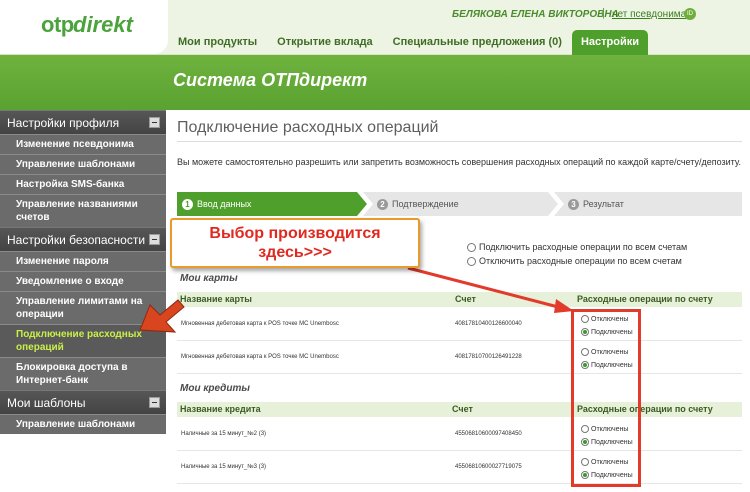 The height and width of the screenshot is (492, 750). Describe the element at coordinates (488, 467) in the screenshot. I see `account-number: 45506810600027719075` at that location.